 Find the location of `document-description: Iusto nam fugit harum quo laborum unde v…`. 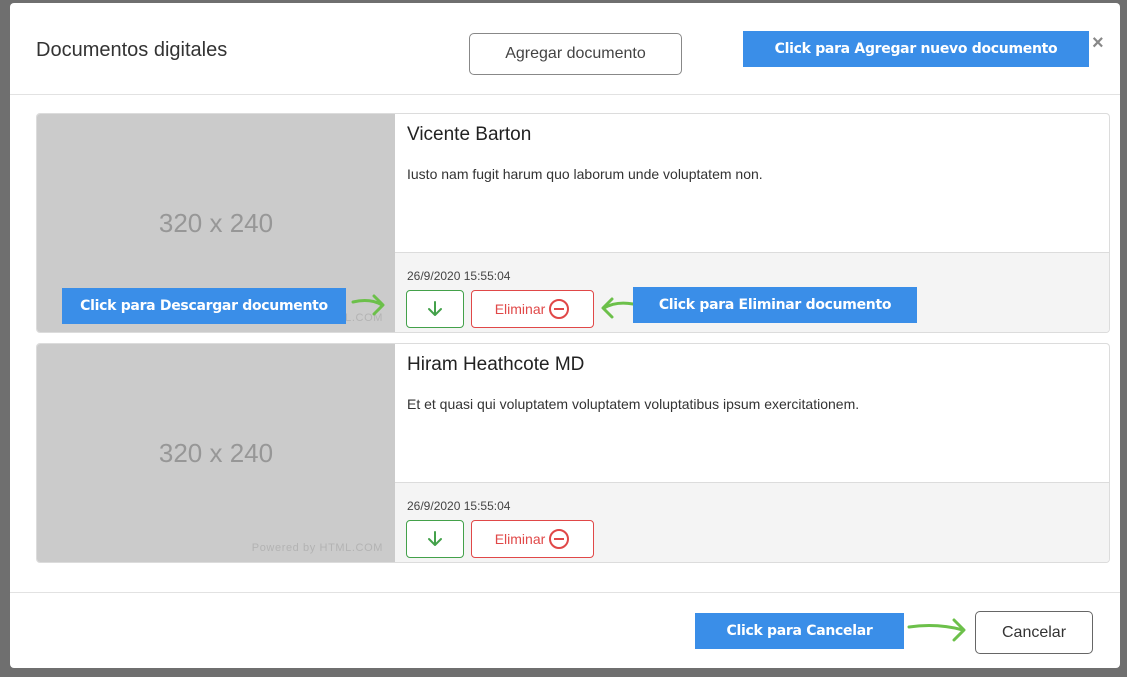

document-description: Iusto nam fugit harum quo laborum unde v… is located at coordinates (585, 174).